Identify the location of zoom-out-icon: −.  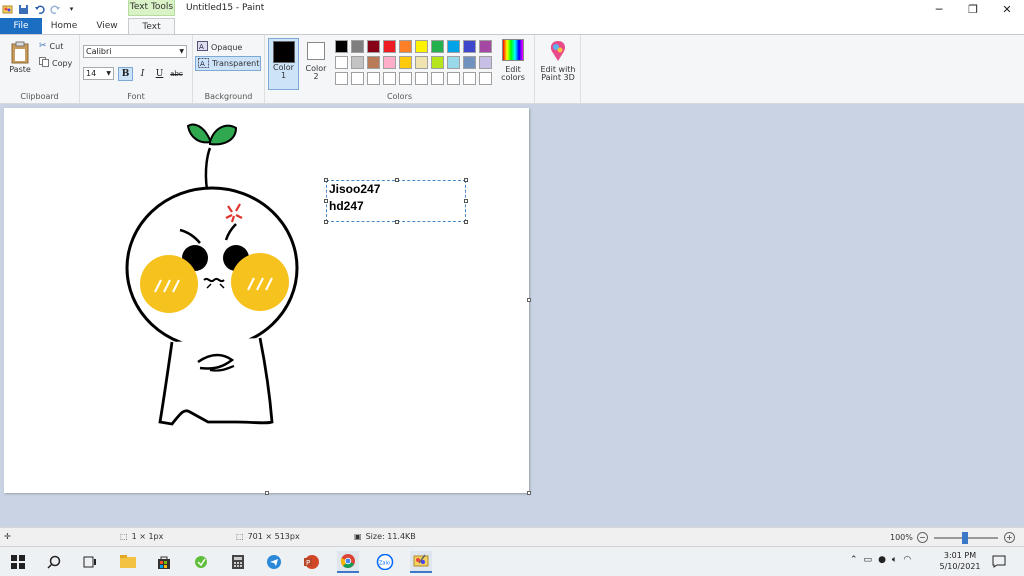
(922, 537).